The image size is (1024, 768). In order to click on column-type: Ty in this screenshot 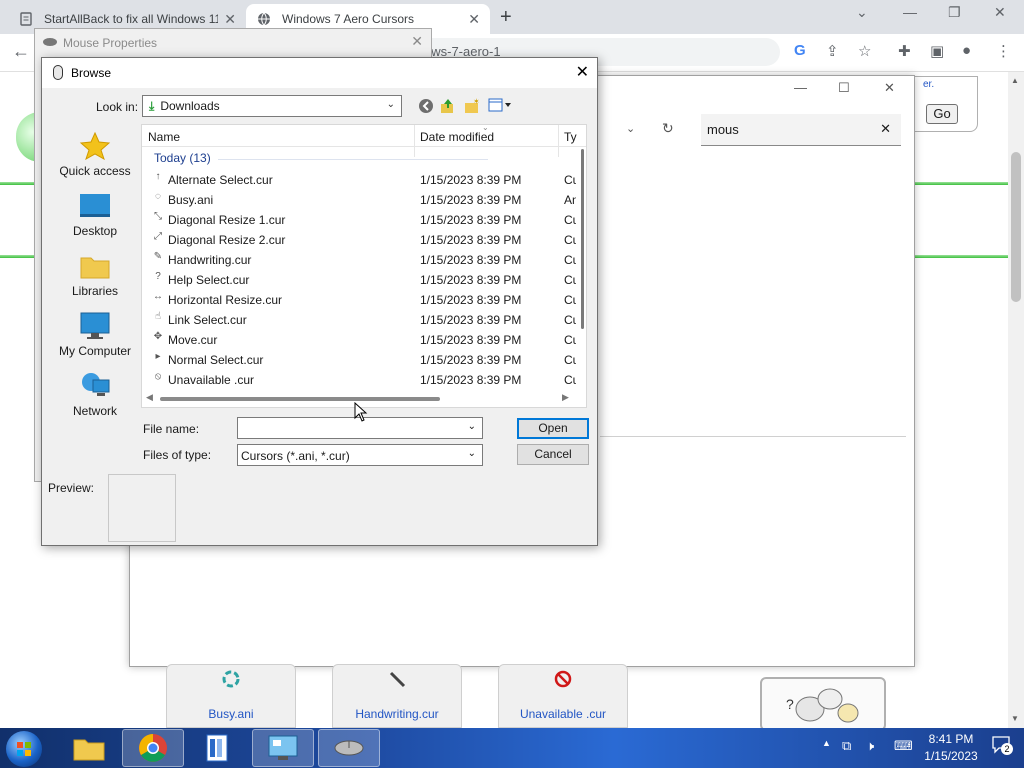, I will do `click(570, 137)`.